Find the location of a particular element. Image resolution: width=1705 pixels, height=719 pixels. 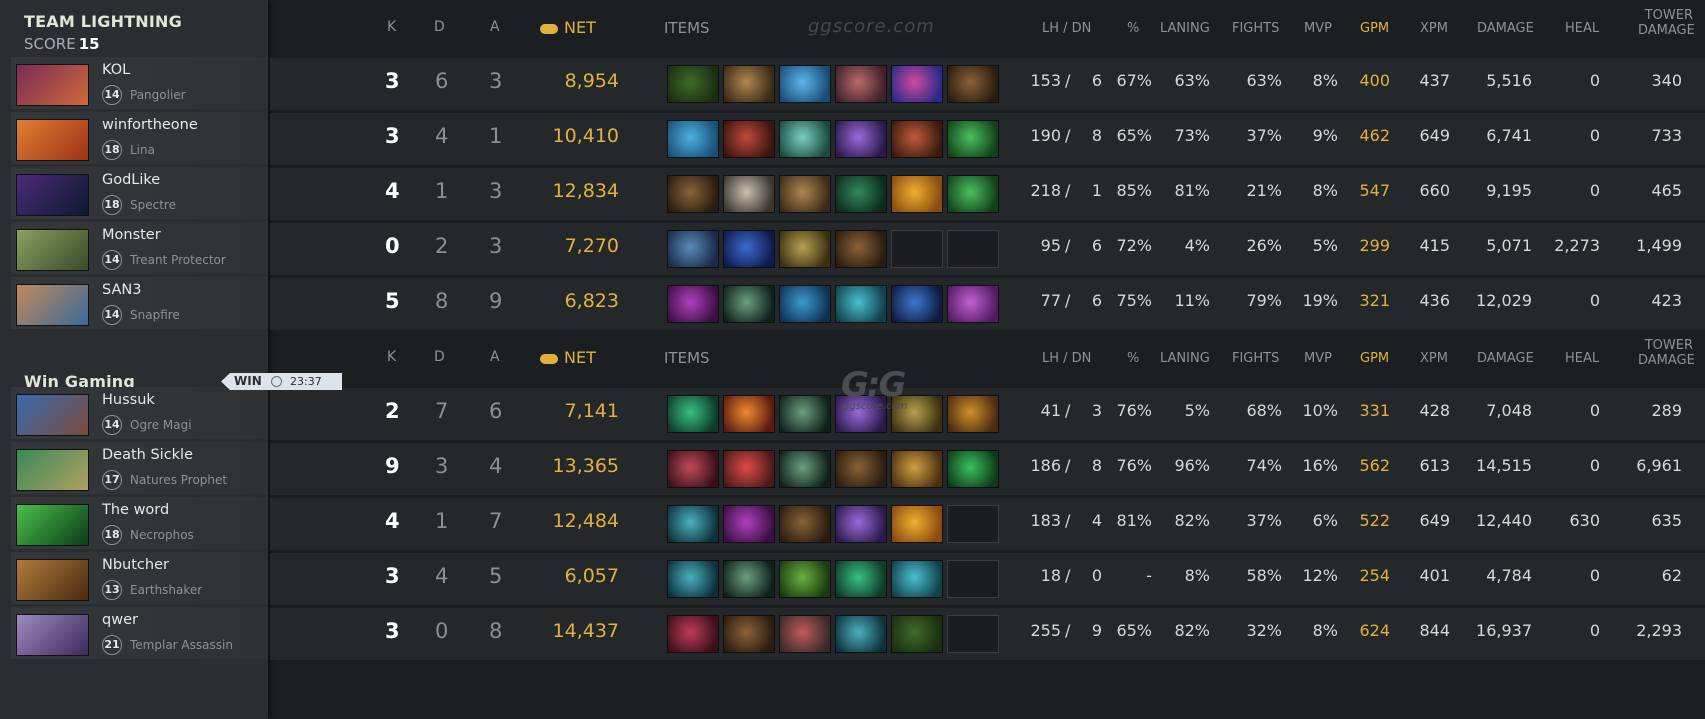

player-name: Nbutcher is located at coordinates (135, 565).